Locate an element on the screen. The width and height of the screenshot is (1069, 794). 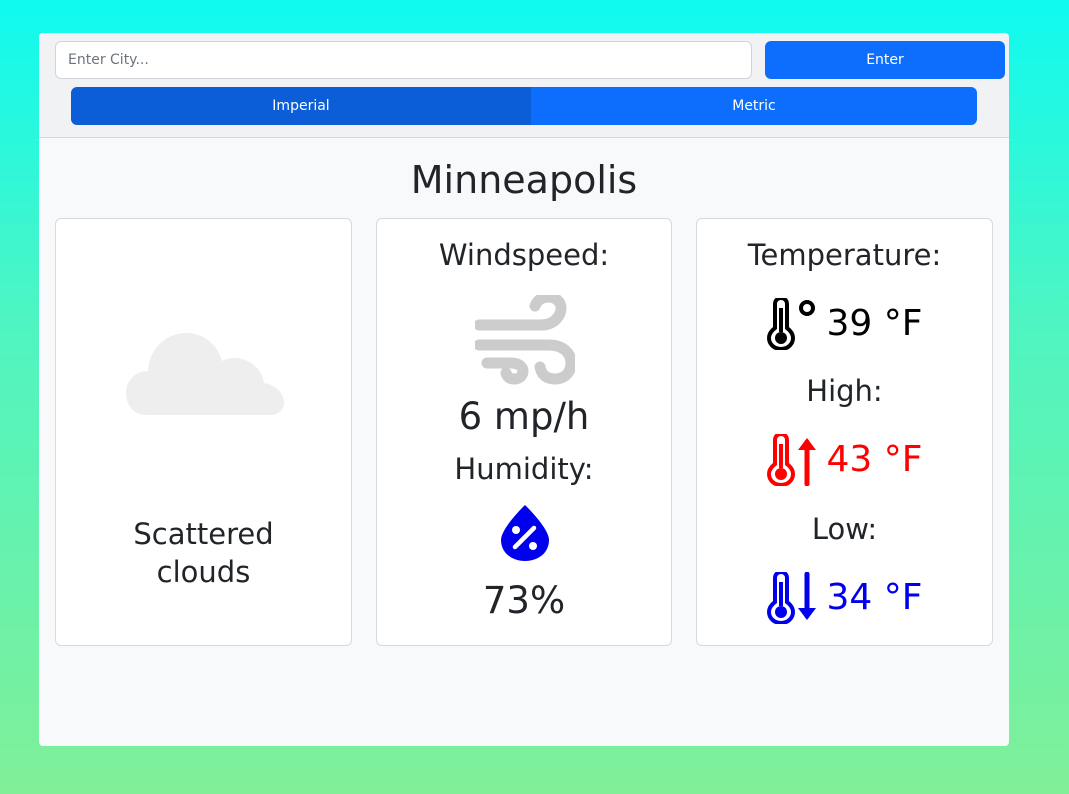
low-temperature-row: 34 °F is located at coordinates (844, 598).